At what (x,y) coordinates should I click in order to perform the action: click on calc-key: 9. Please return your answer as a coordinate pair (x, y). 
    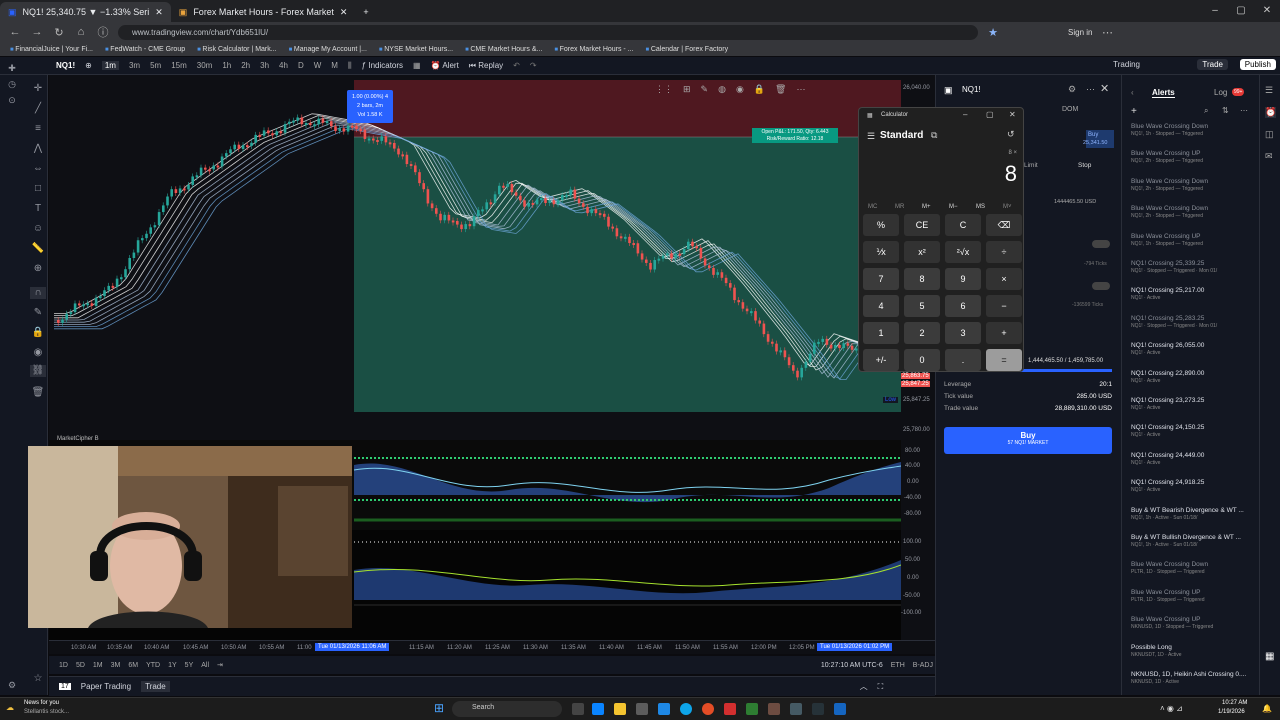
    Looking at the image, I should click on (963, 279).